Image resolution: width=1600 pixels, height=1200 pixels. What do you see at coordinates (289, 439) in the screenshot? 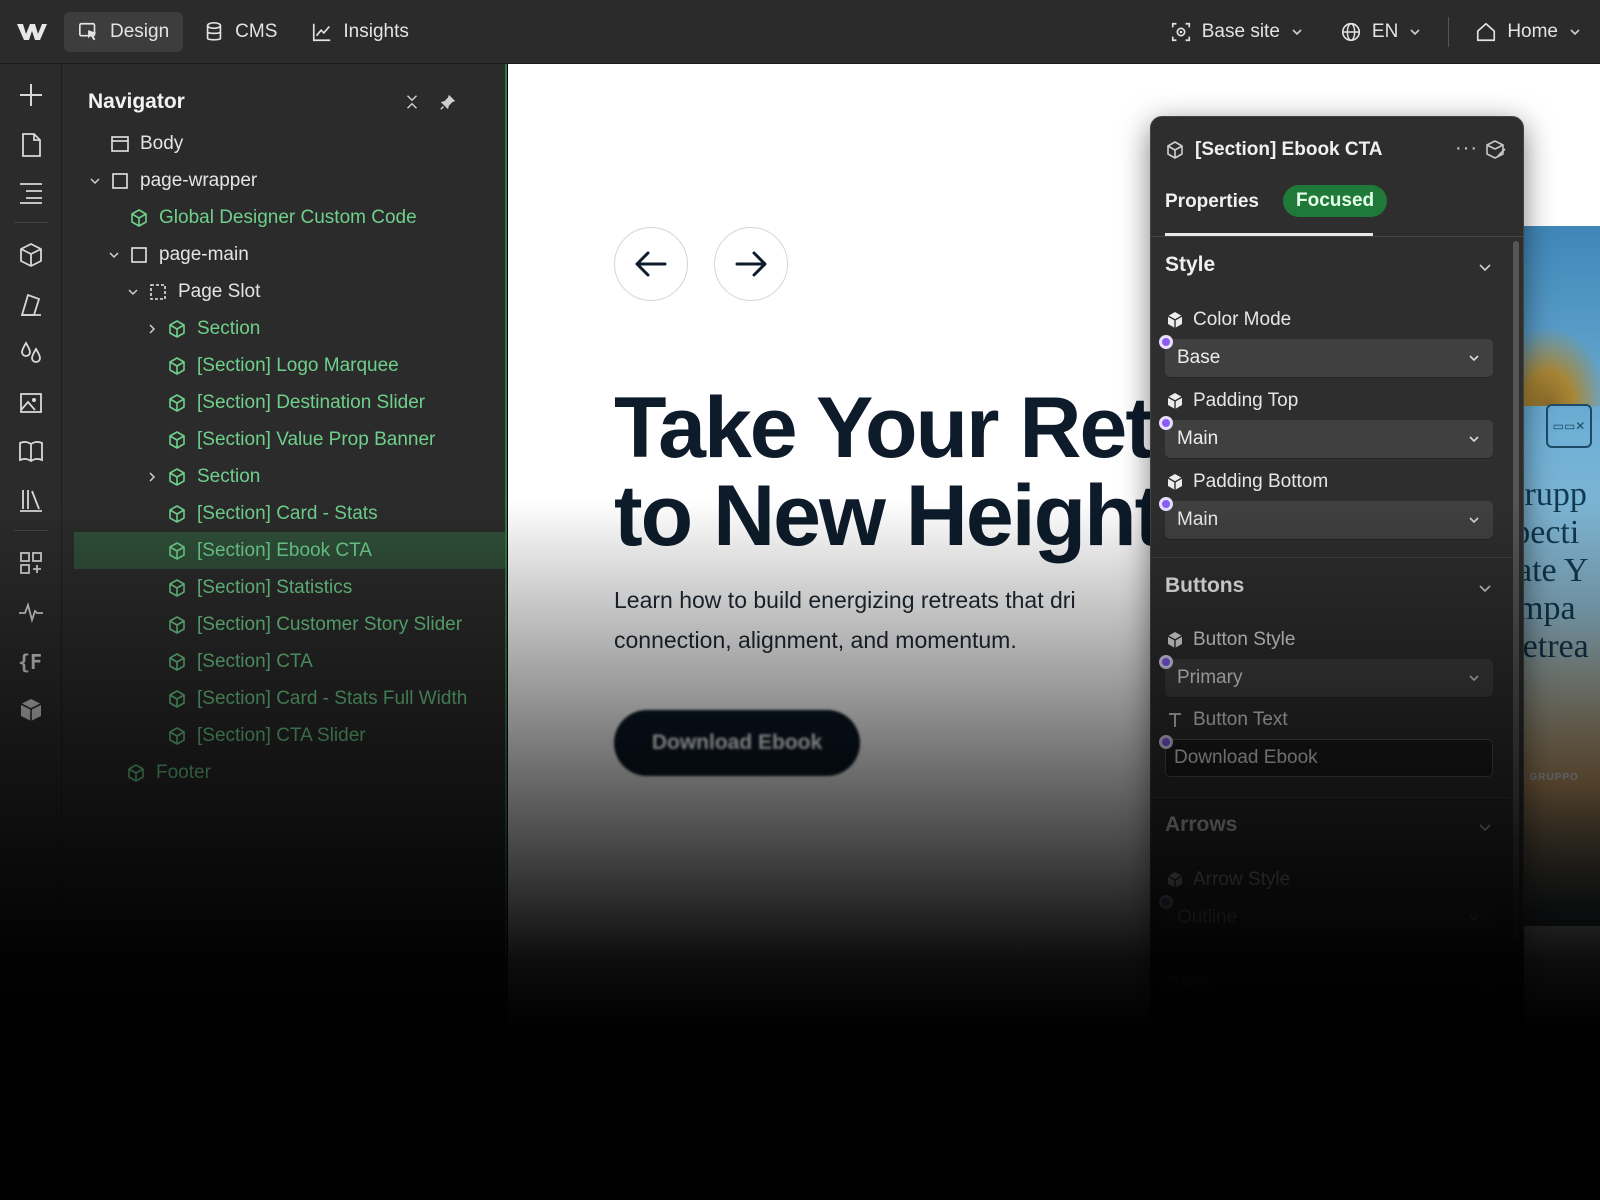
I see `navigator-item: [Section] Value Prop Banner` at bounding box center [289, 439].